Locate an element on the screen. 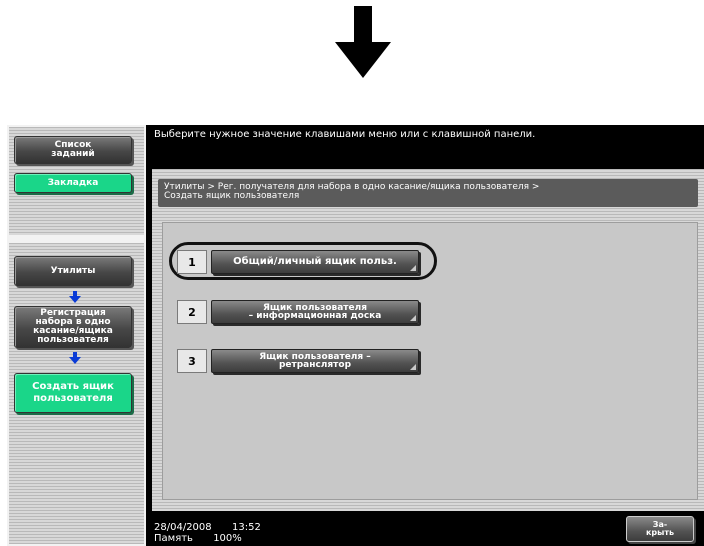 This screenshot has width=704, height=546. status-bar: 28/04/2008 13:52 Память 100% is located at coordinates (207, 533).